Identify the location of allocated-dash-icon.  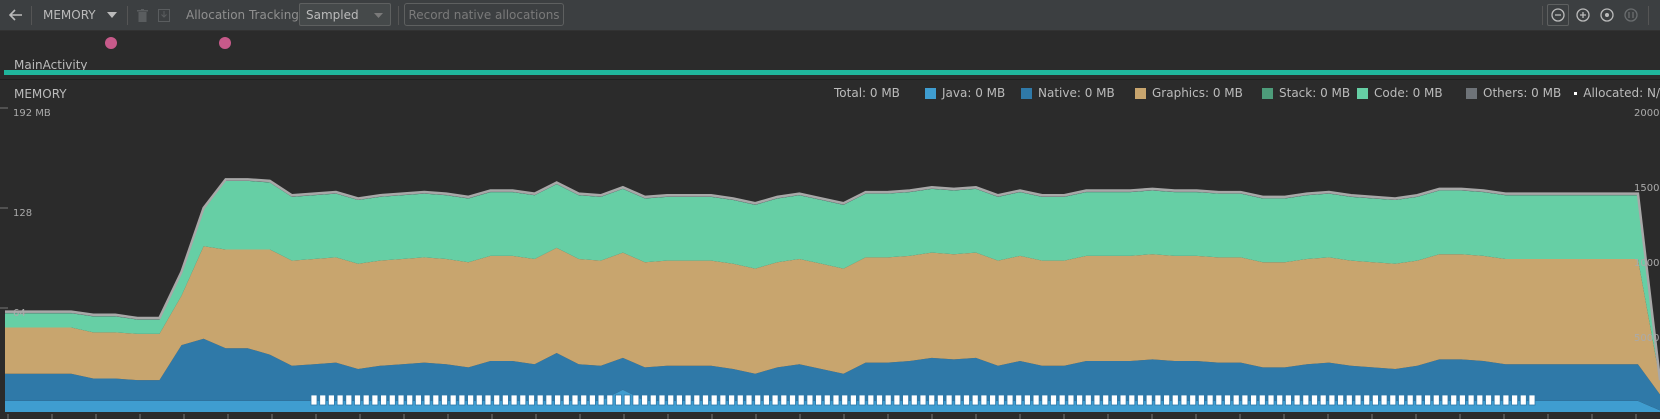
(1576, 93).